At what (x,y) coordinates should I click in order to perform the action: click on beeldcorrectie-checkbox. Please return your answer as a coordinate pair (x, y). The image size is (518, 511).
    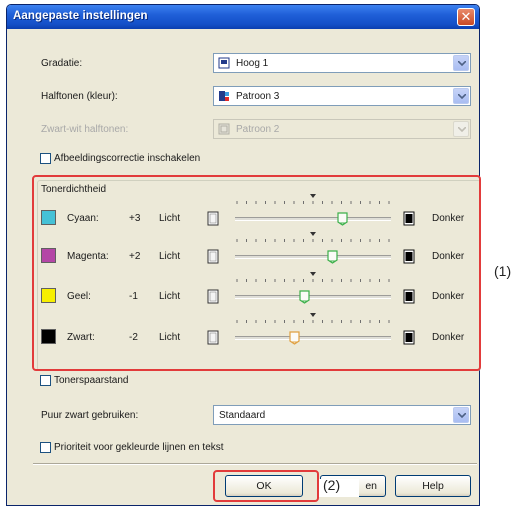
    Looking at the image, I should click on (45, 158).